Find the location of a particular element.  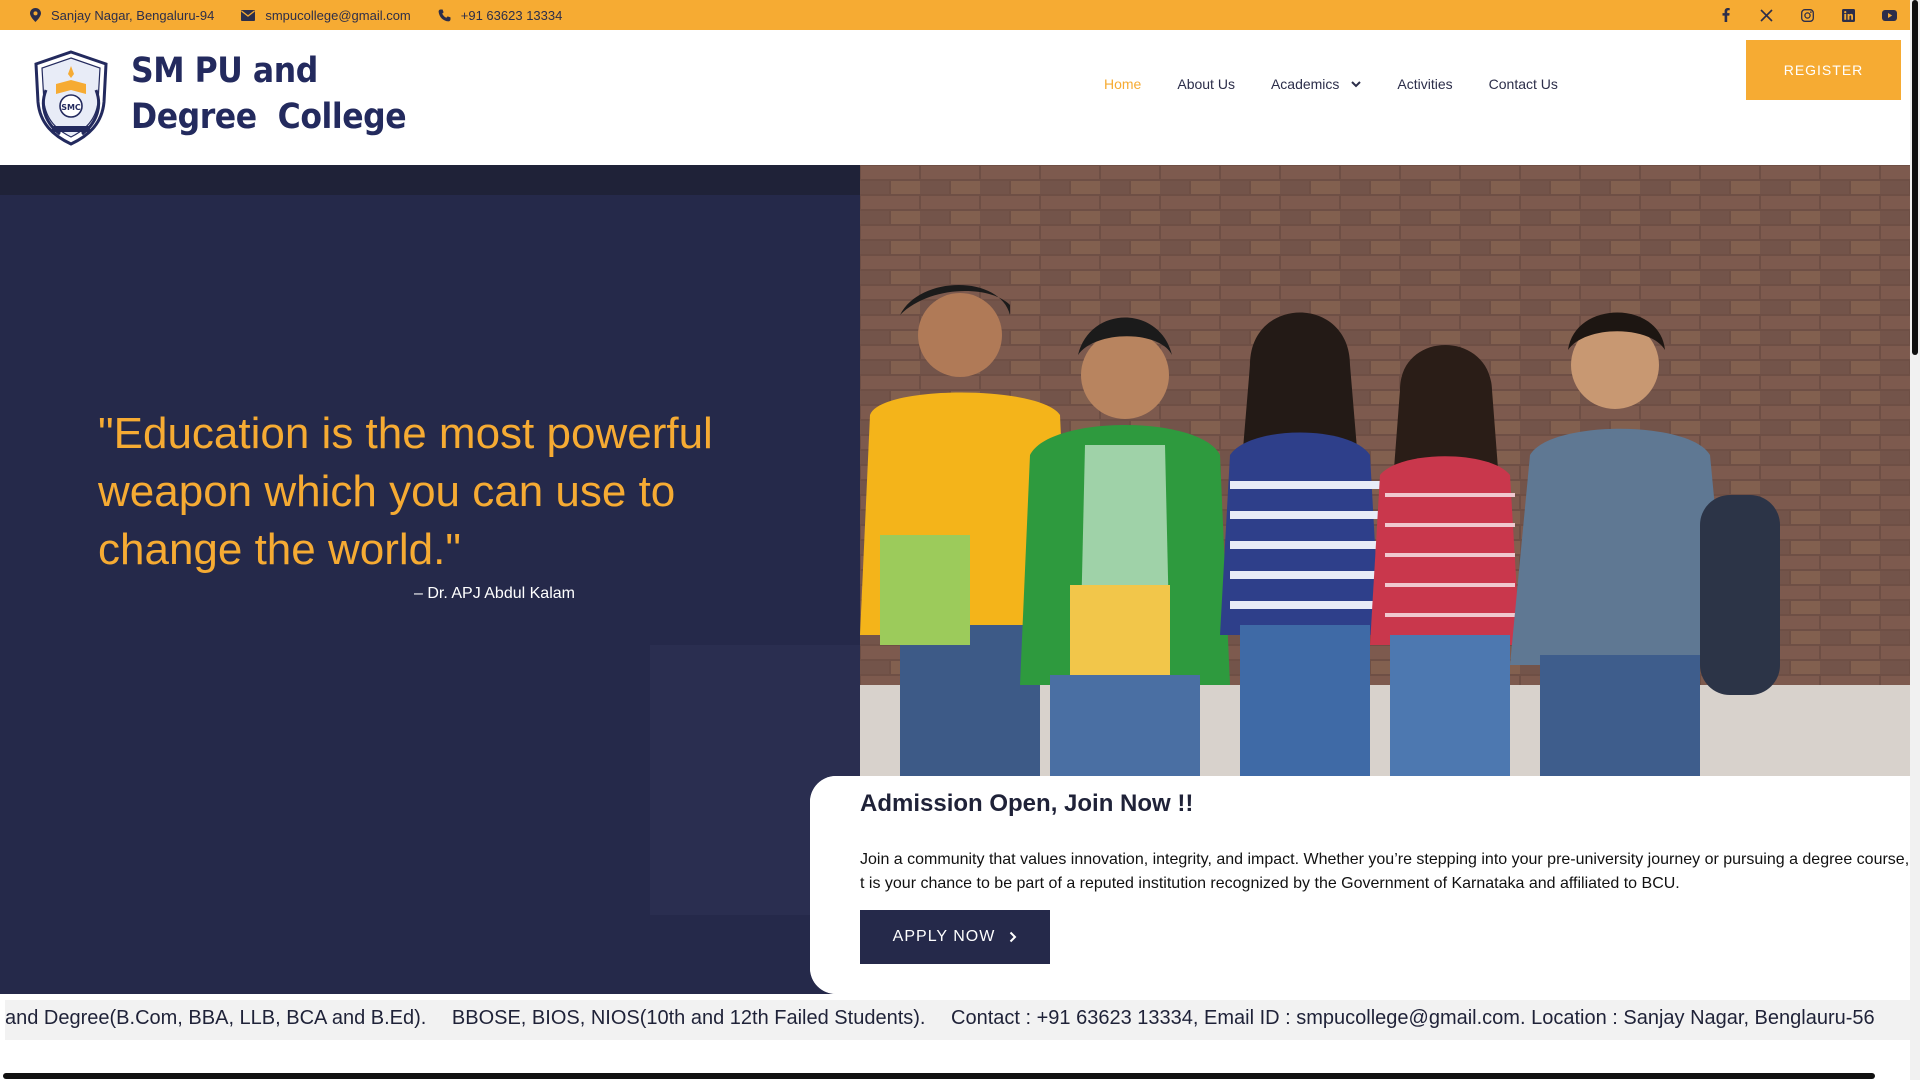

nav-item-home: Home is located at coordinates (1122, 84).